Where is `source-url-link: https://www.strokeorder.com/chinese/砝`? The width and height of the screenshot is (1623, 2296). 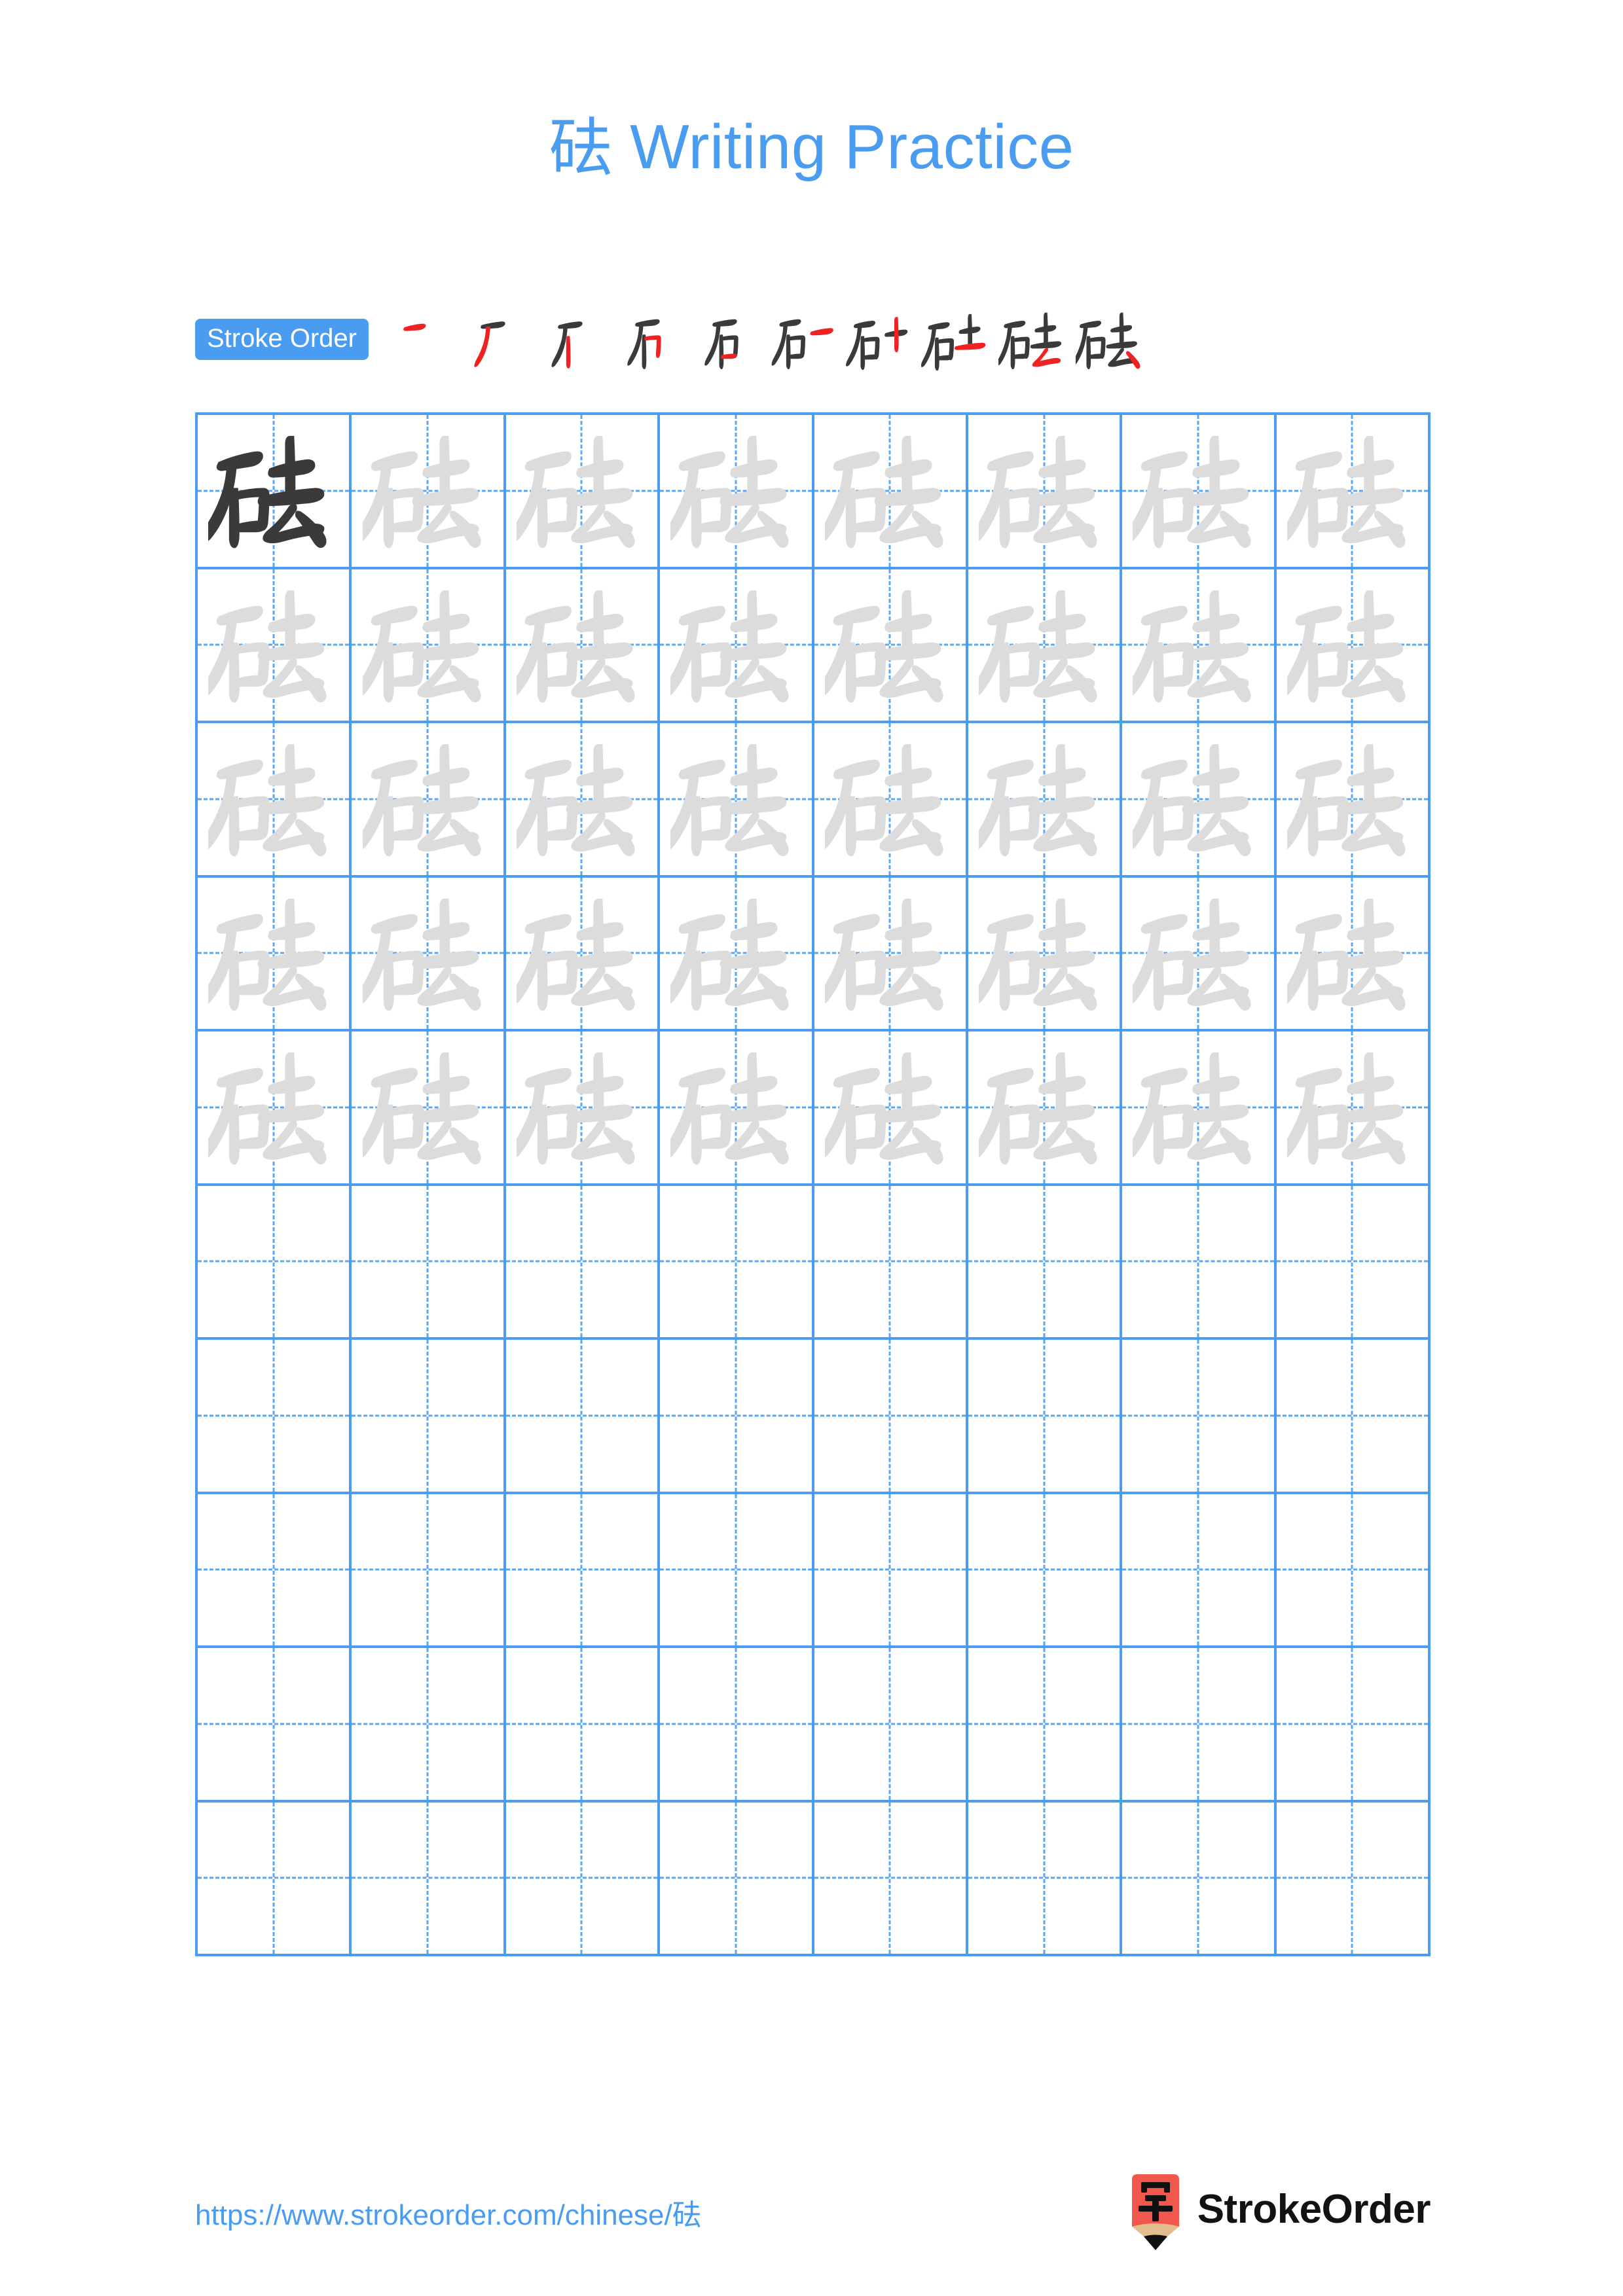
source-url-link: https://www.strokeorder.com/chinese/砝 is located at coordinates (448, 2212).